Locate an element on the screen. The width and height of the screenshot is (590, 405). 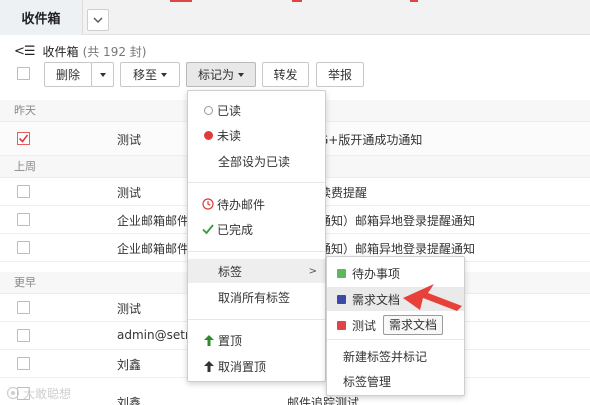
watermark-logo-icon is located at coordinates (13, 393).